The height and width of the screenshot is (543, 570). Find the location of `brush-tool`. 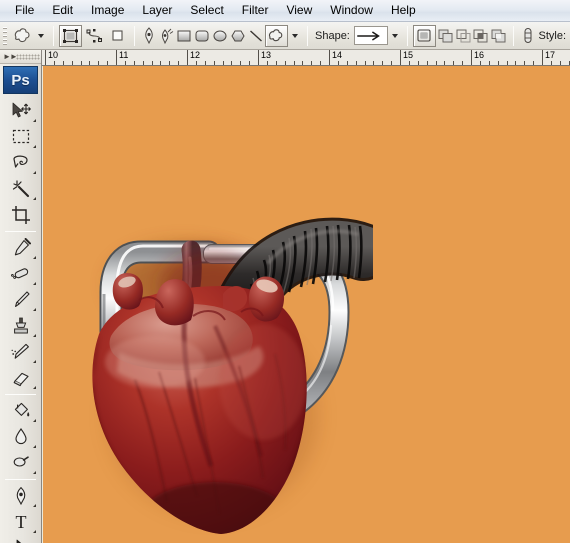

brush-tool is located at coordinates (21, 300).